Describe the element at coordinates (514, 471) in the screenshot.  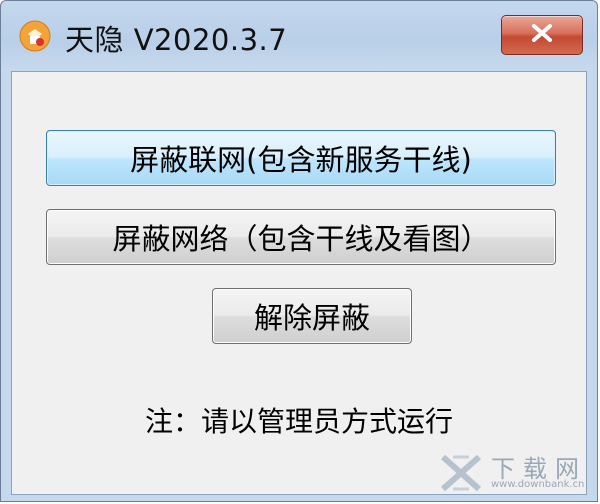
I see `watermark: 下载网 www.downbank.cn` at that location.